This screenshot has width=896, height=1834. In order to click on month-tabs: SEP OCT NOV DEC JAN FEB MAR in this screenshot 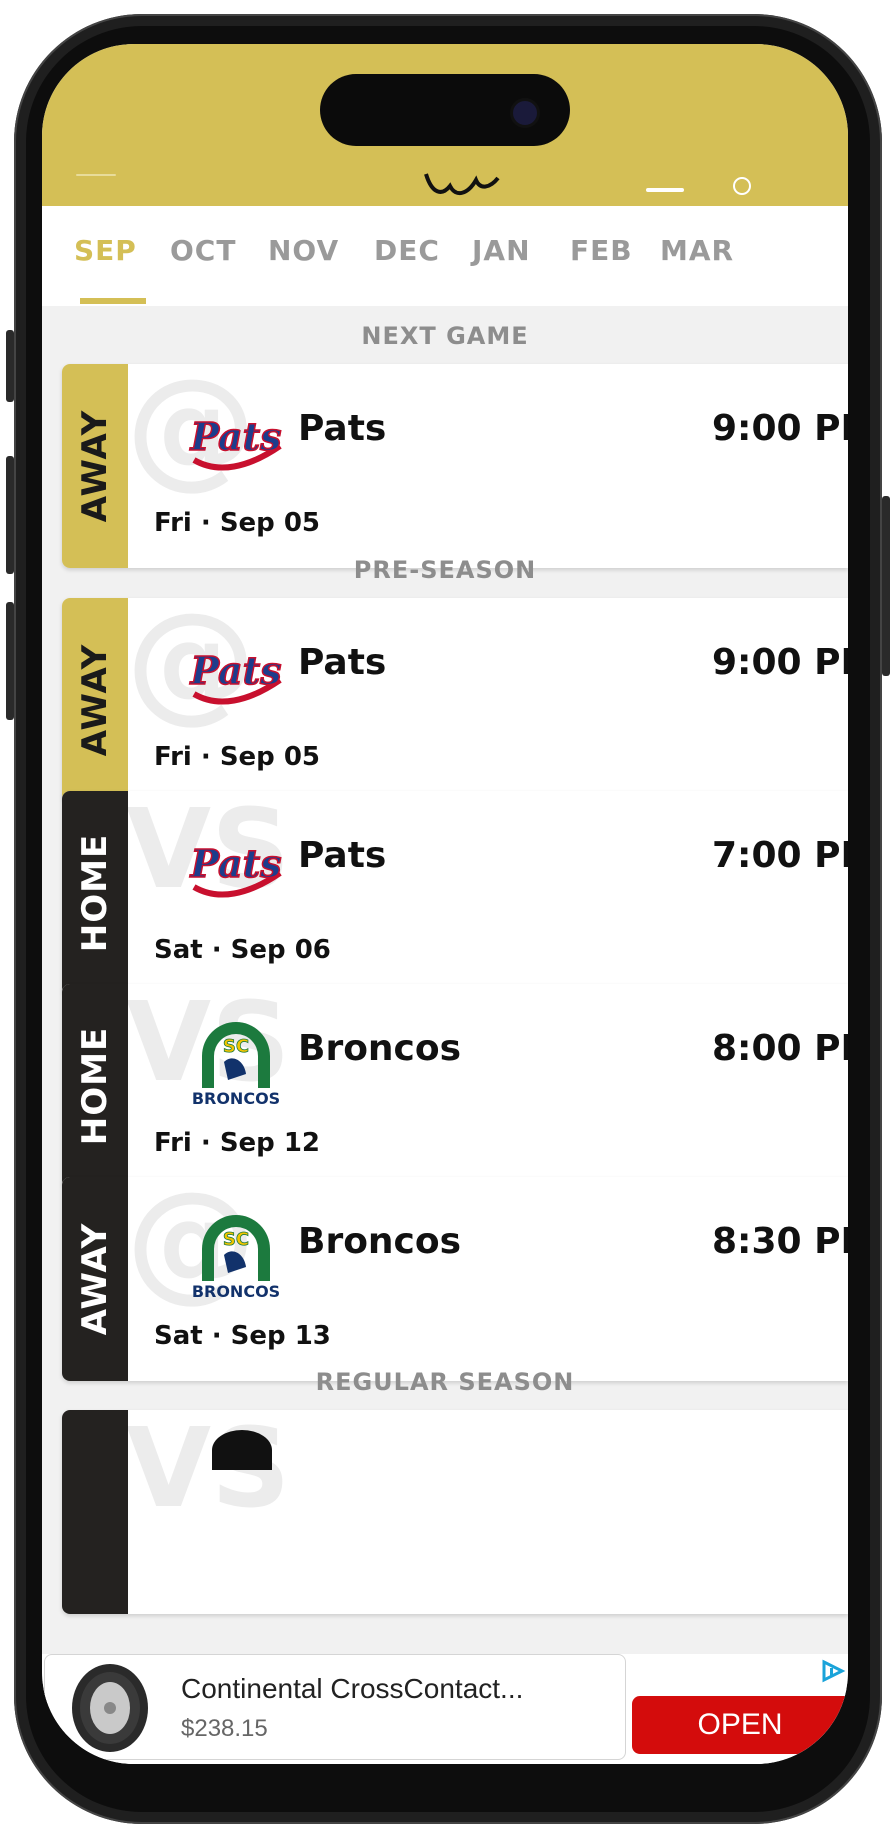, I will do `click(445, 256)`.